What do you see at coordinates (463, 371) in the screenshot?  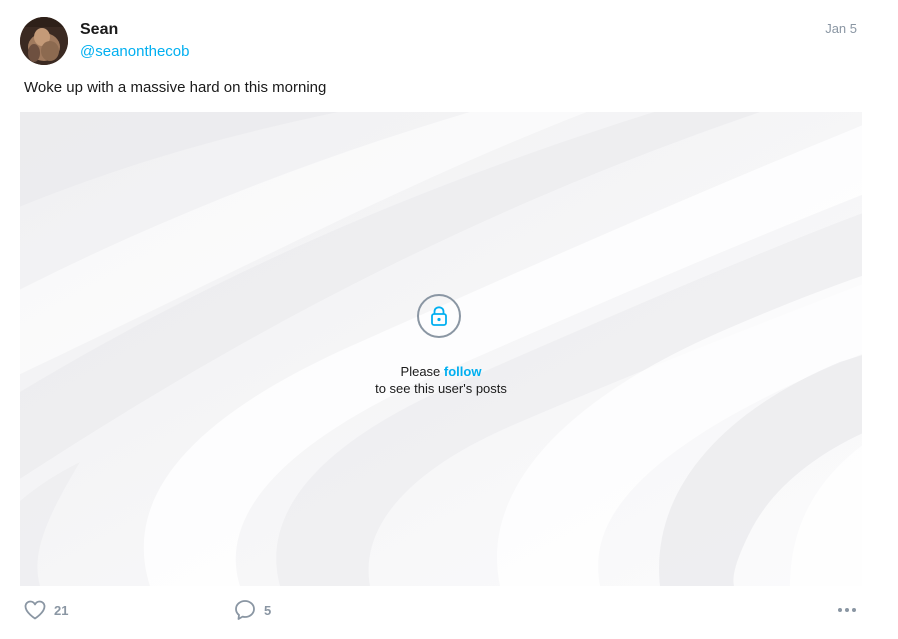 I see `follow-link: follow` at bounding box center [463, 371].